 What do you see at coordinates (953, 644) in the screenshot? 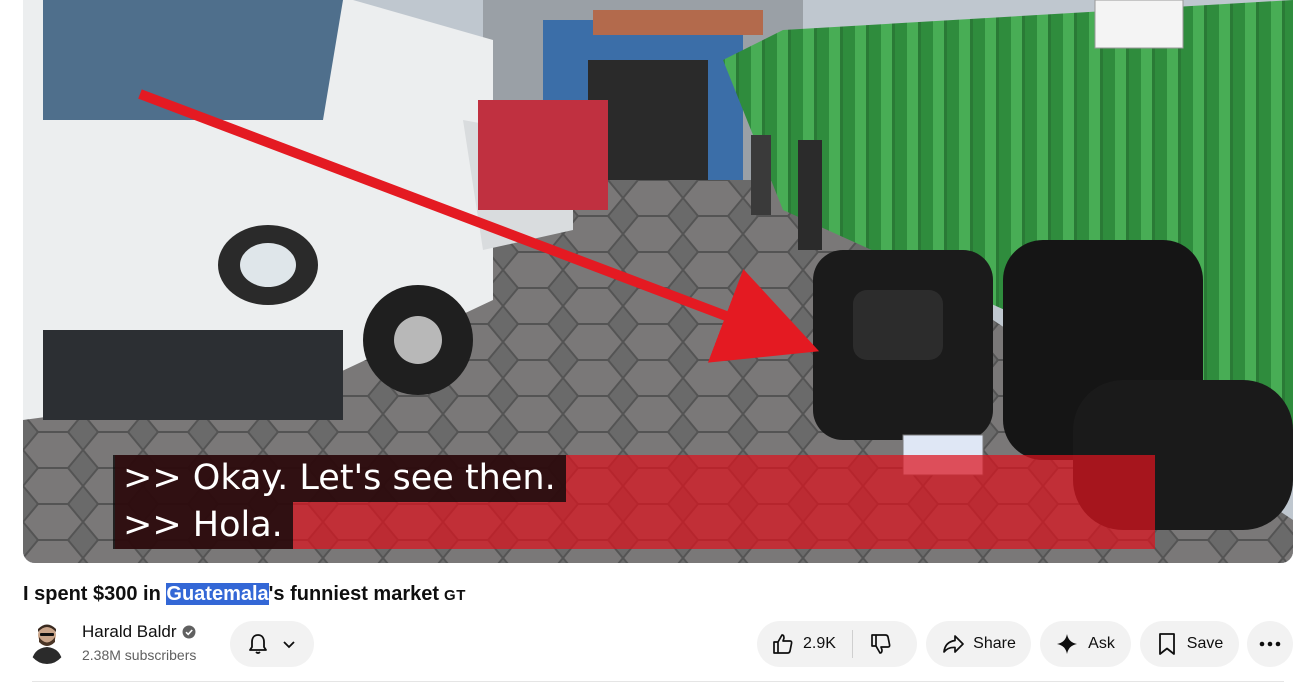
I see `share-icon` at bounding box center [953, 644].